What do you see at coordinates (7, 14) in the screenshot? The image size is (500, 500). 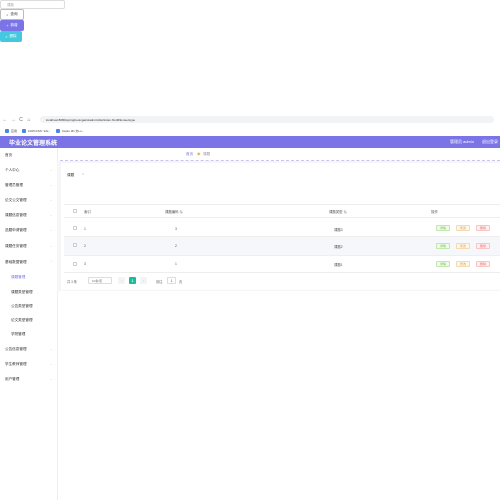 I see `search-icon: ⌕` at bounding box center [7, 14].